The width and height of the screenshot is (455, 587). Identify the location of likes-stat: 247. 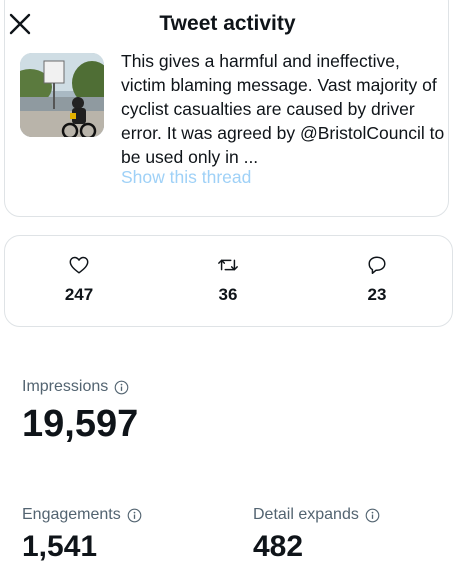
(79, 279).